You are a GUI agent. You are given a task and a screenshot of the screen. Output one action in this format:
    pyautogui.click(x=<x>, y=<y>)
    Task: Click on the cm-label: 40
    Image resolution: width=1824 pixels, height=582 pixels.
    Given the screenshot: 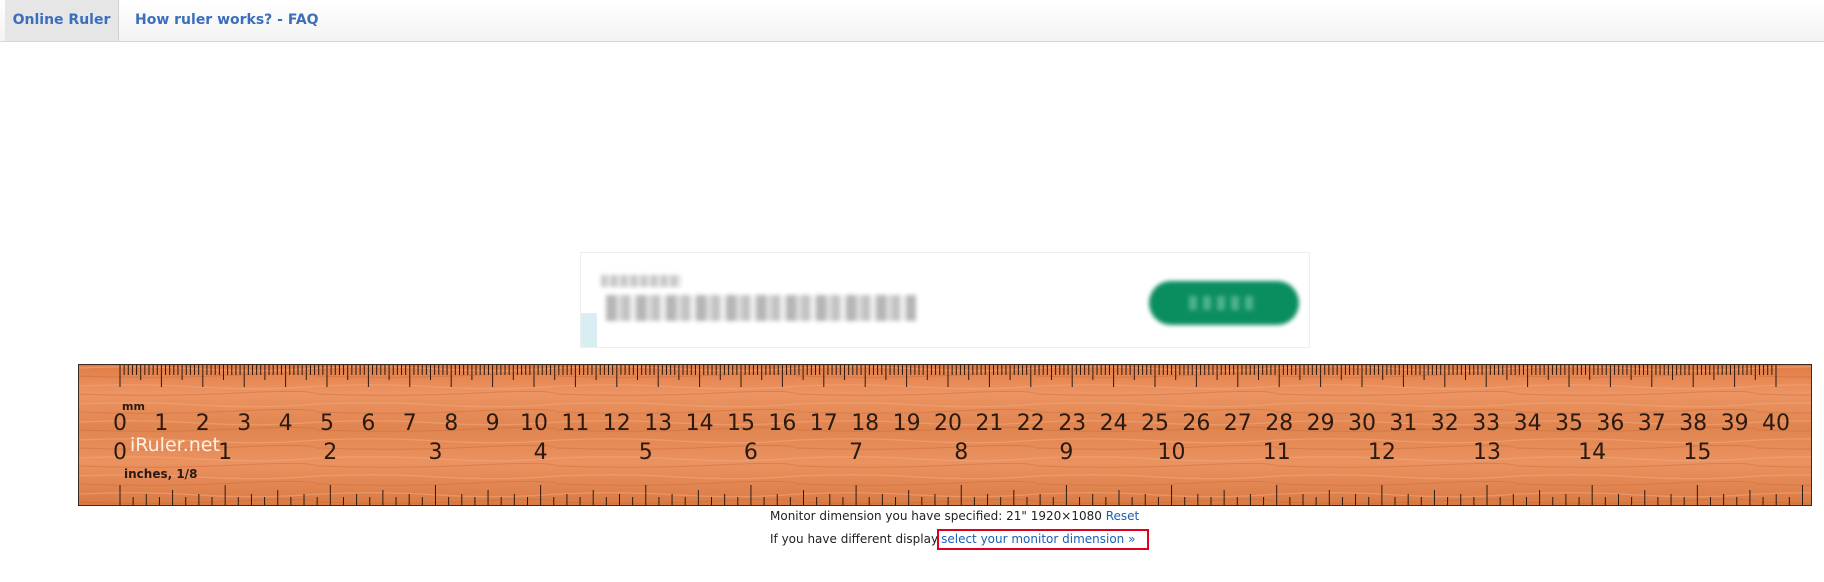 What is the action you would take?
    pyautogui.click(x=1776, y=423)
    